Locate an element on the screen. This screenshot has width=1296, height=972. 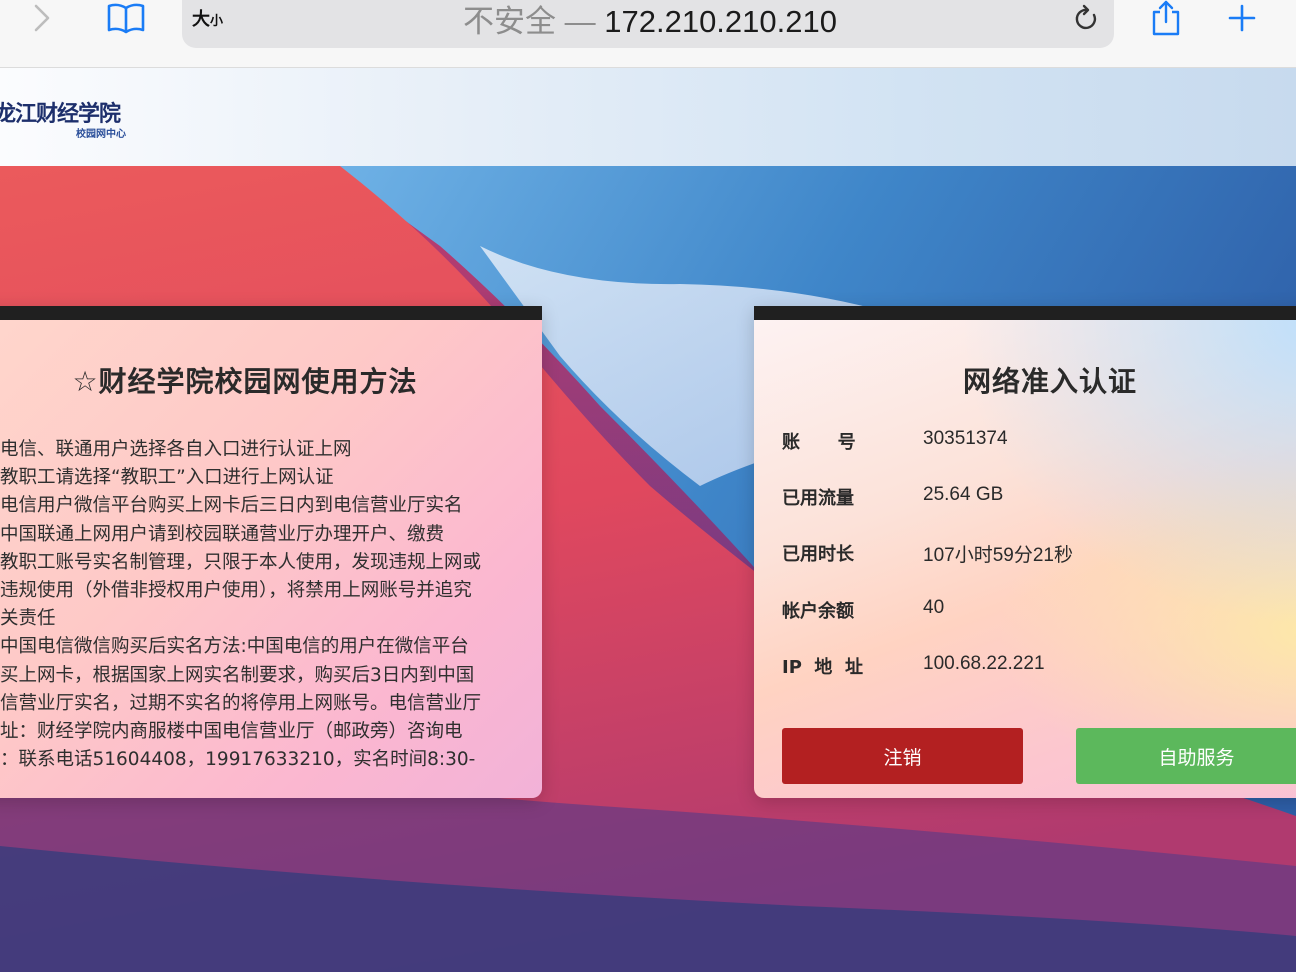
used-time-value: 107小时59分21秒 is located at coordinates (998, 555).